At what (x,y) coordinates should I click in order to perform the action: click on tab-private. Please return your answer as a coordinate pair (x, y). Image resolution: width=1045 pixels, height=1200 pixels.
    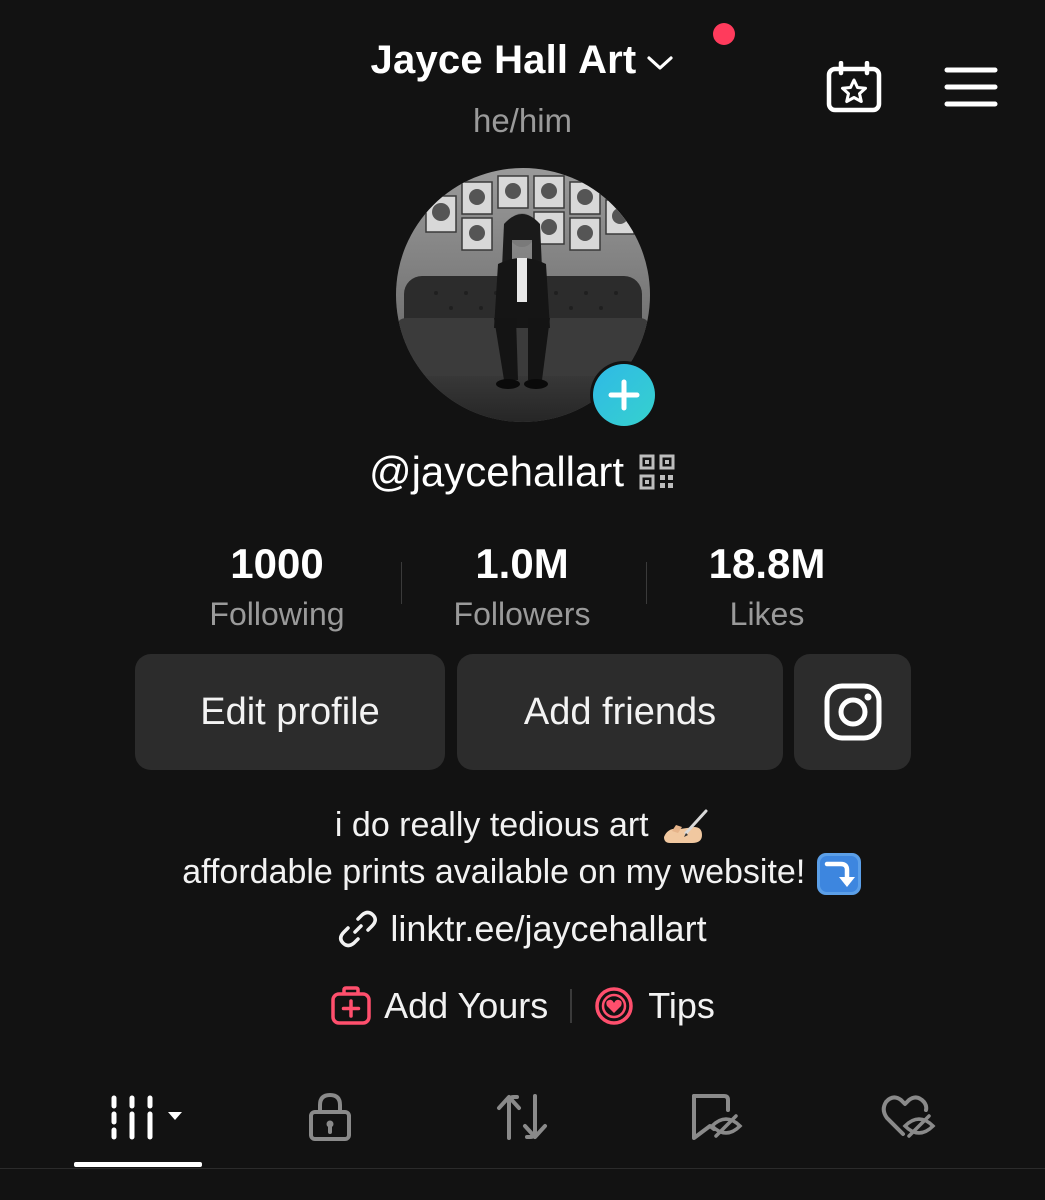
    Looking at the image, I should click on (330, 1117).